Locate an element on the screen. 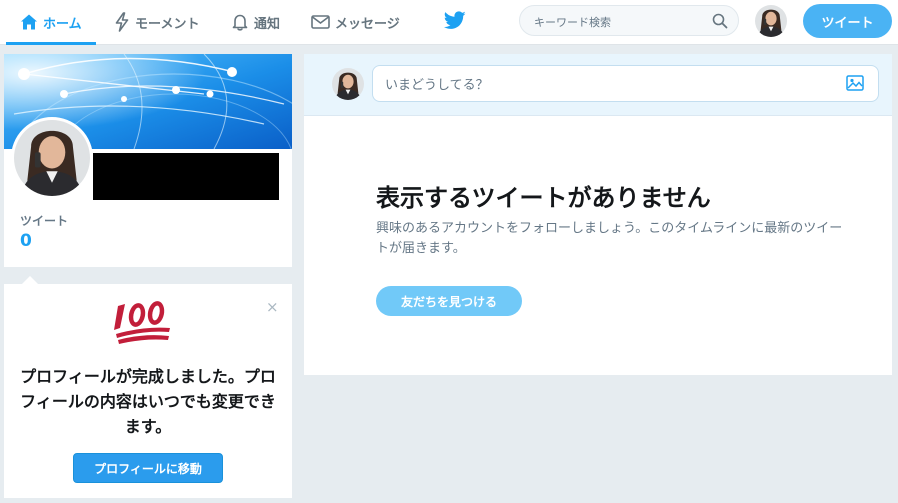 The image size is (898, 503). nav-moments: モーメント is located at coordinates (156, 22).